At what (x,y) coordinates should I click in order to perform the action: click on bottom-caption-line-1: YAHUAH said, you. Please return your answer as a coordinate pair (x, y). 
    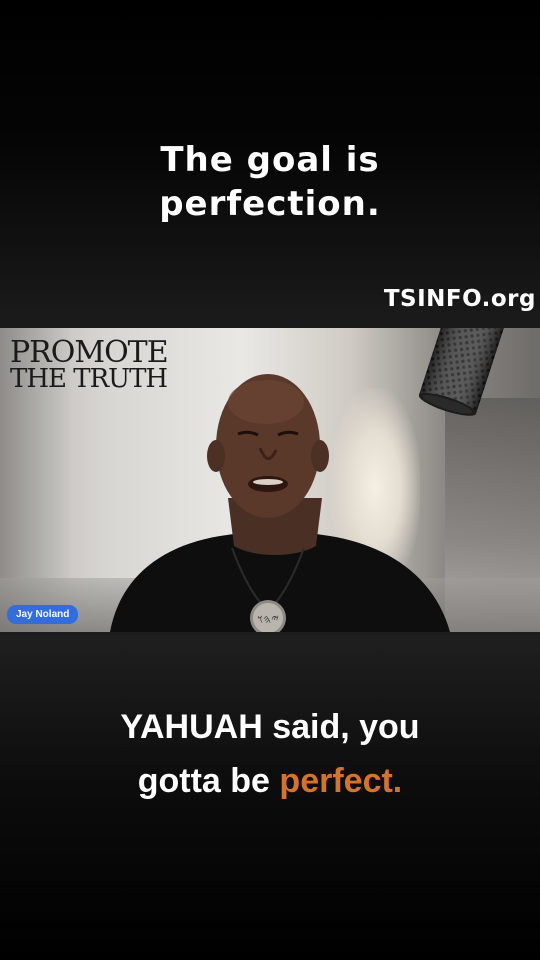
    Looking at the image, I should click on (270, 727).